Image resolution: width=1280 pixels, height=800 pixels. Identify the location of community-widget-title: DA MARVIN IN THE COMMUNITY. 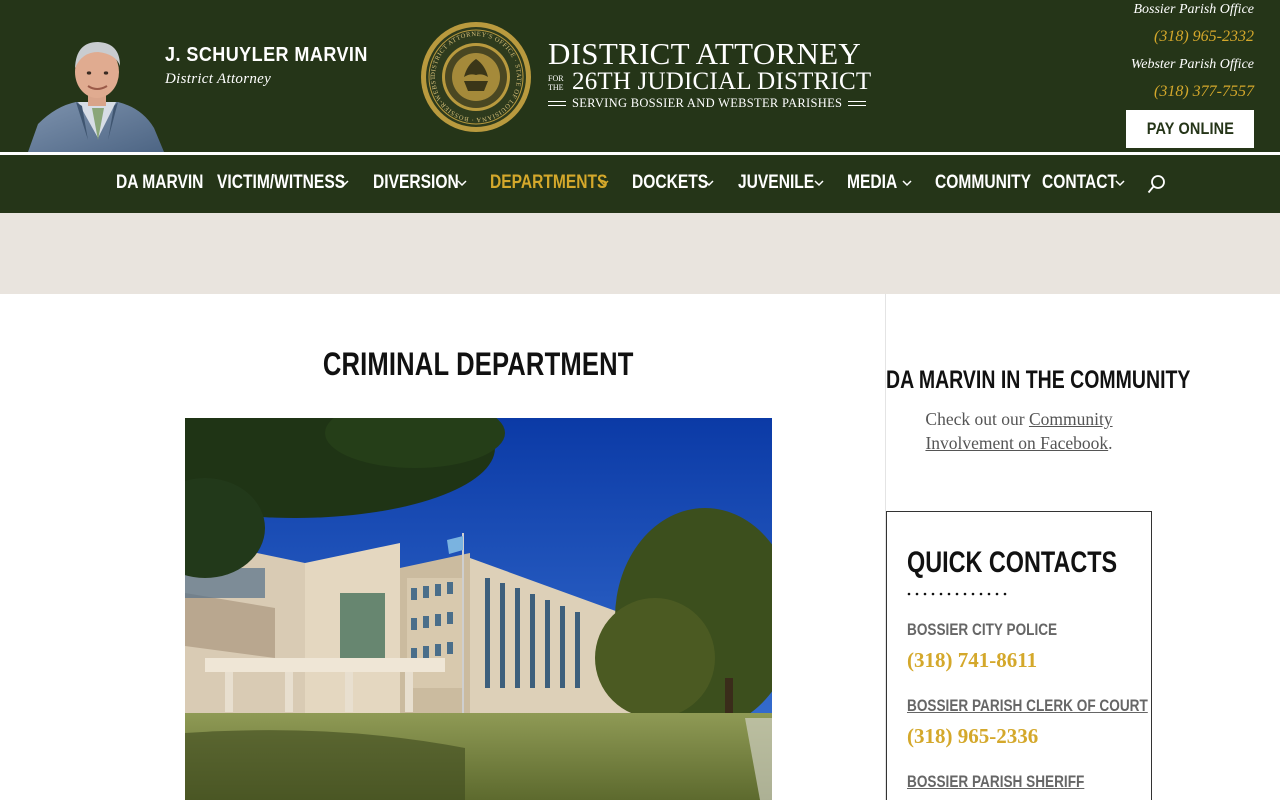
(1038, 380).